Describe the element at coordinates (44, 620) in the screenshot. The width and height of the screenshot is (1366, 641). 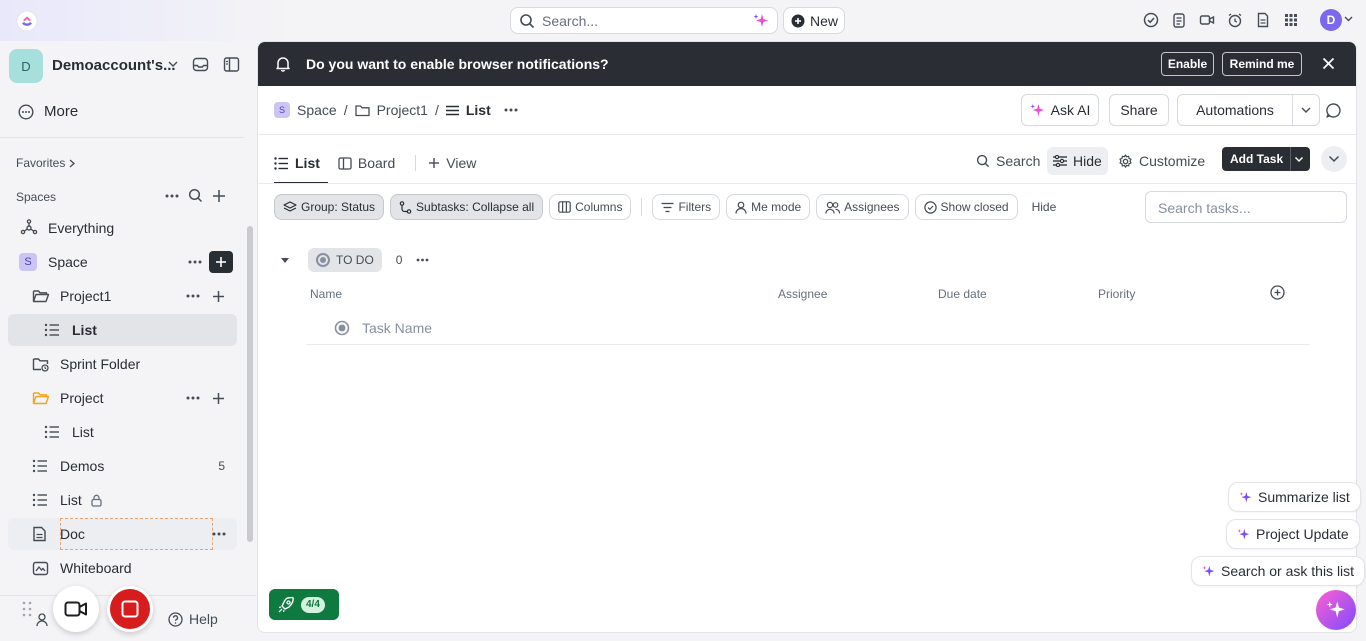
I see `invite-user-icon` at that location.